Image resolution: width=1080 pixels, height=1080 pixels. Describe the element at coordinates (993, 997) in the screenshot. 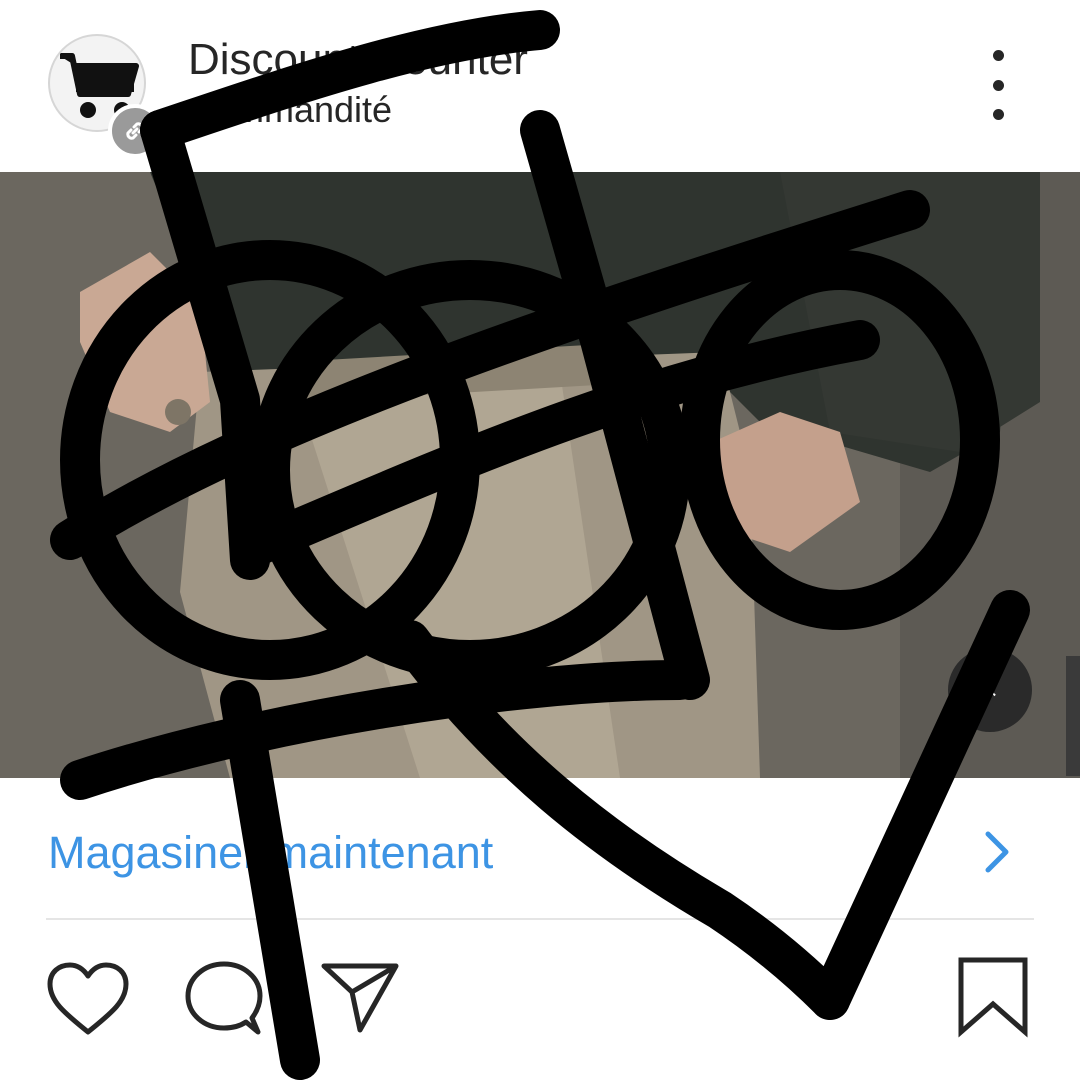

I see `bookmark-icon` at that location.